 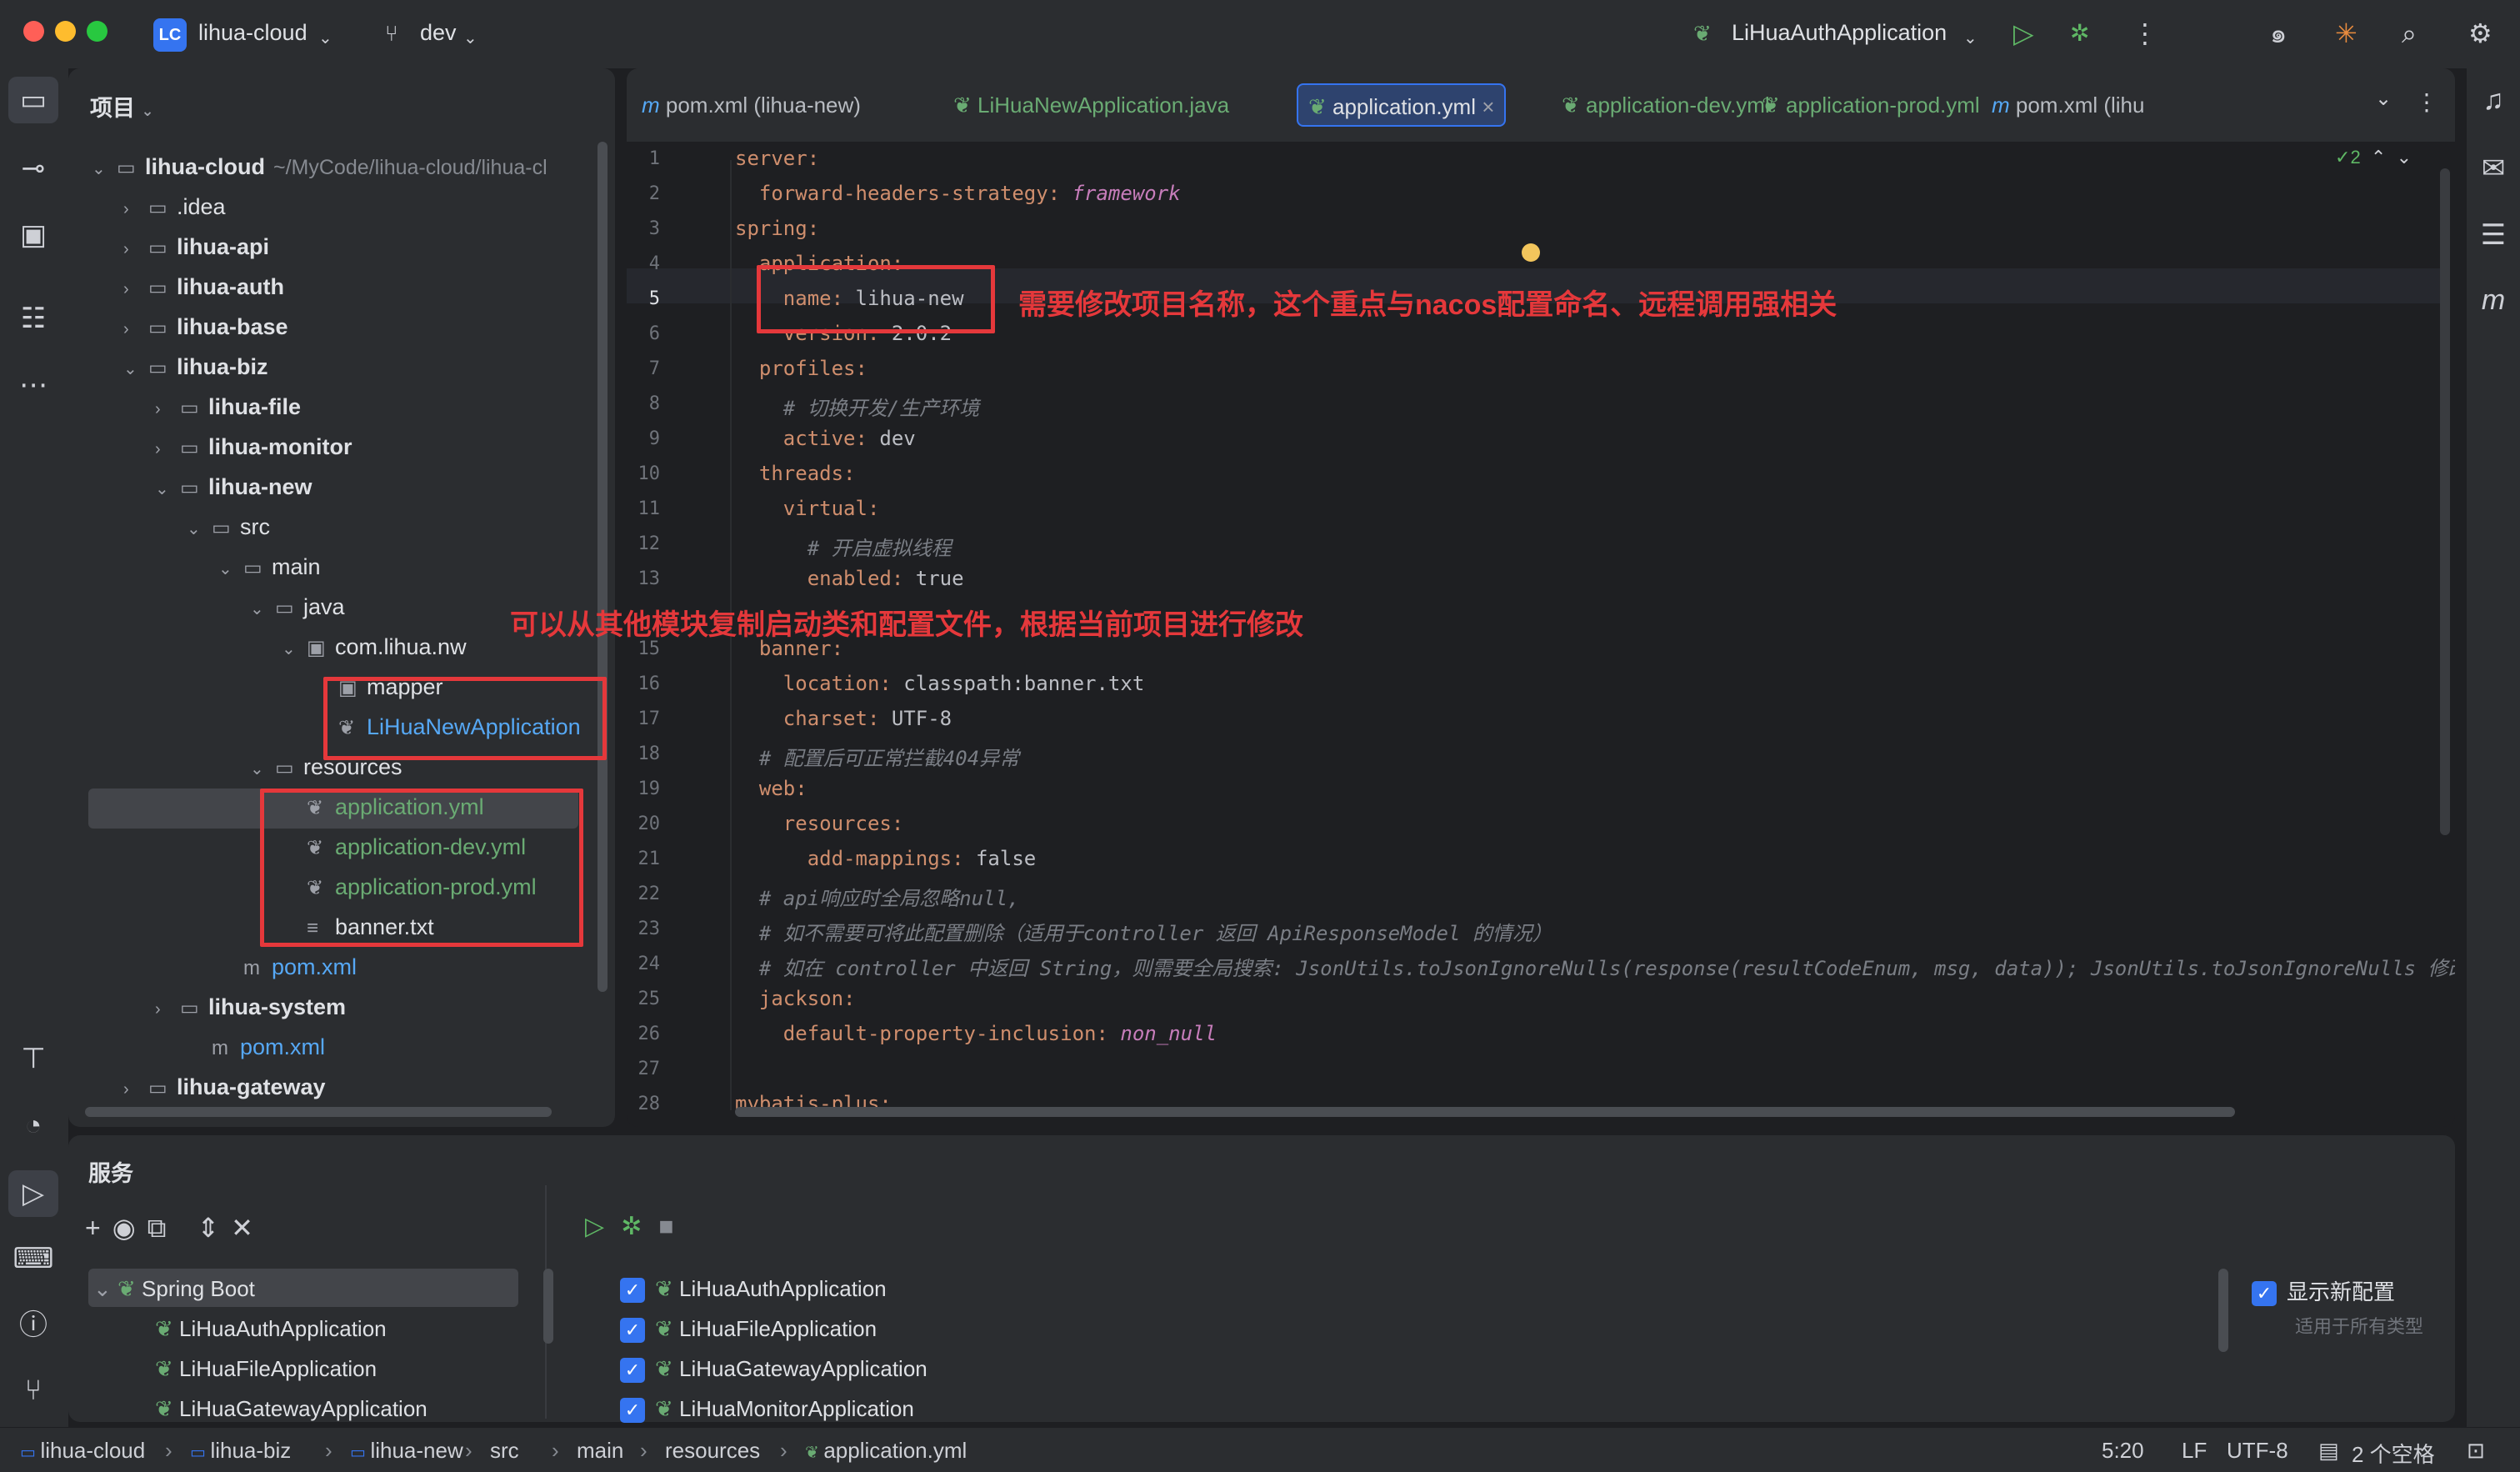 What do you see at coordinates (748, 1328) in the screenshot?
I see `service-checklist-item: ✓ ❦ LiHuaFileApplication` at bounding box center [748, 1328].